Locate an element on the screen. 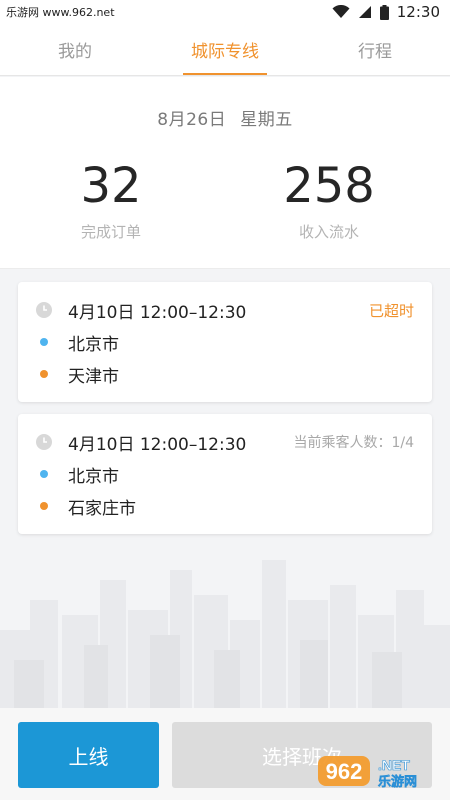 This screenshot has height=800, width=450. trip-time-row: 4月10日 12:00–12:30 已超时 is located at coordinates (225, 310).